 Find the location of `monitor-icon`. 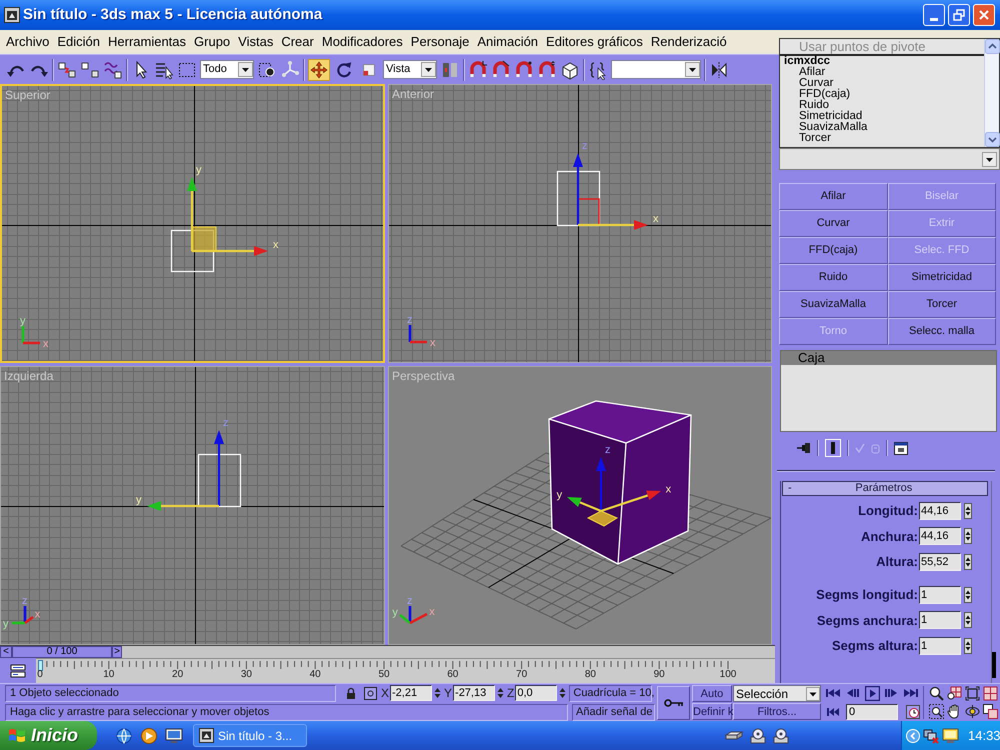

monitor-icon is located at coordinates (950, 736).